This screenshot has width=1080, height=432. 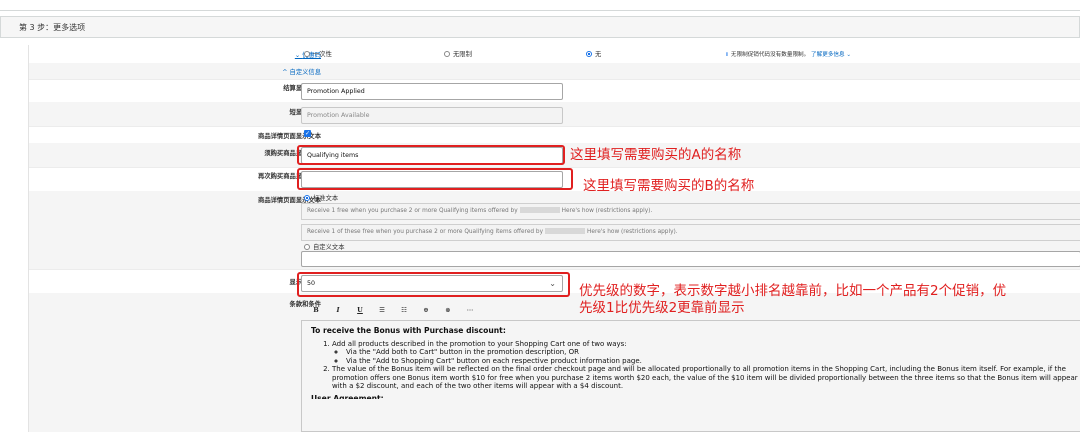 What do you see at coordinates (690, 259) in the screenshot?
I see `custom-text-input` at bounding box center [690, 259].